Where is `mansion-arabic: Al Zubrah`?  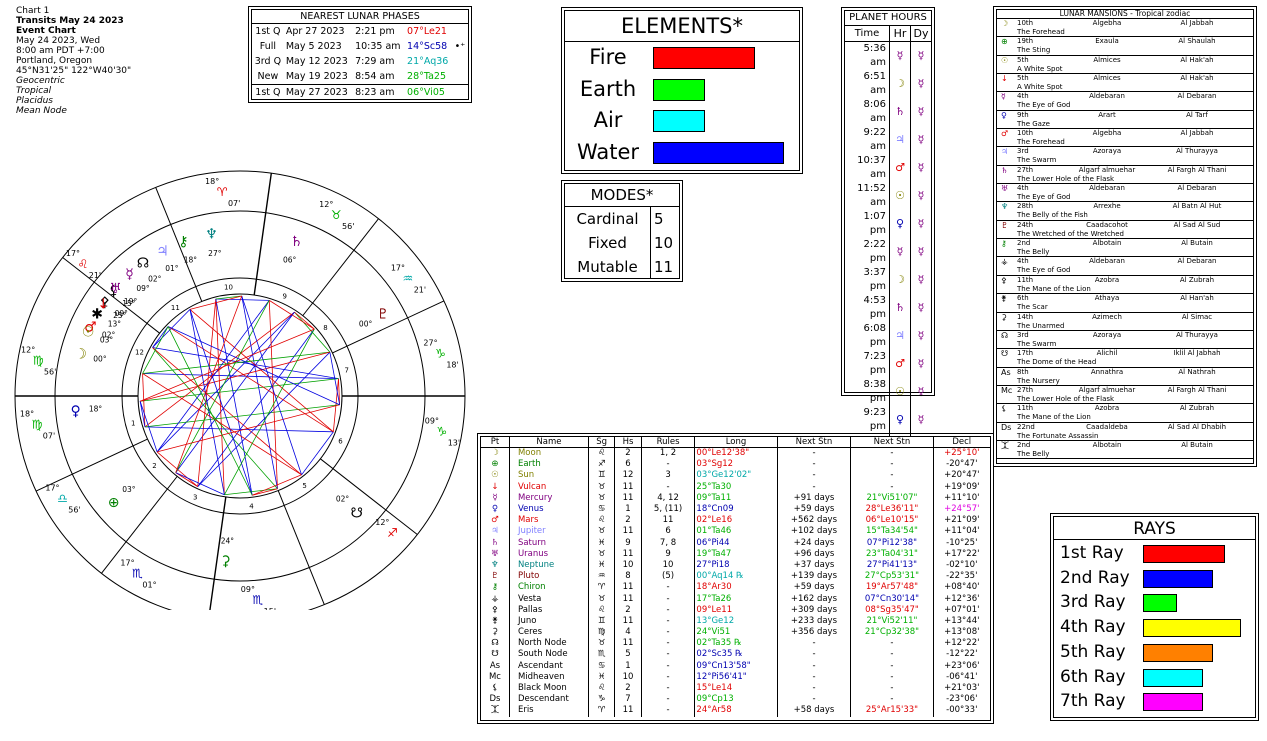
mansion-arabic: Al Zubrah is located at coordinates (1197, 408).